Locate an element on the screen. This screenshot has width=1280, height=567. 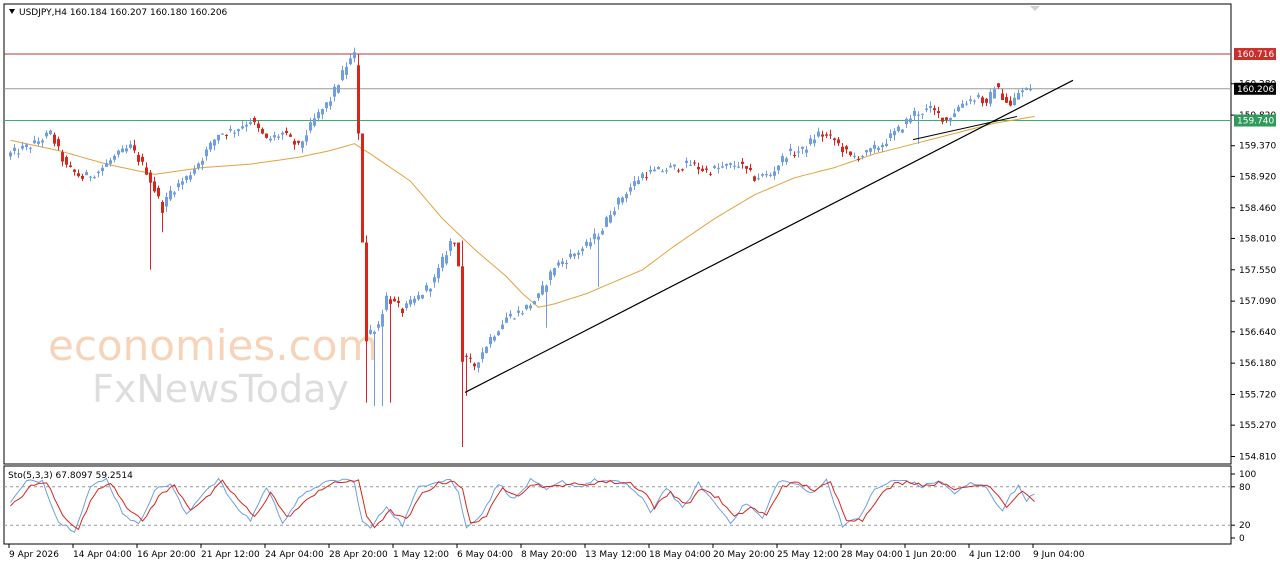
price-tick-label: 158.010 is located at coordinates (1257, 239).